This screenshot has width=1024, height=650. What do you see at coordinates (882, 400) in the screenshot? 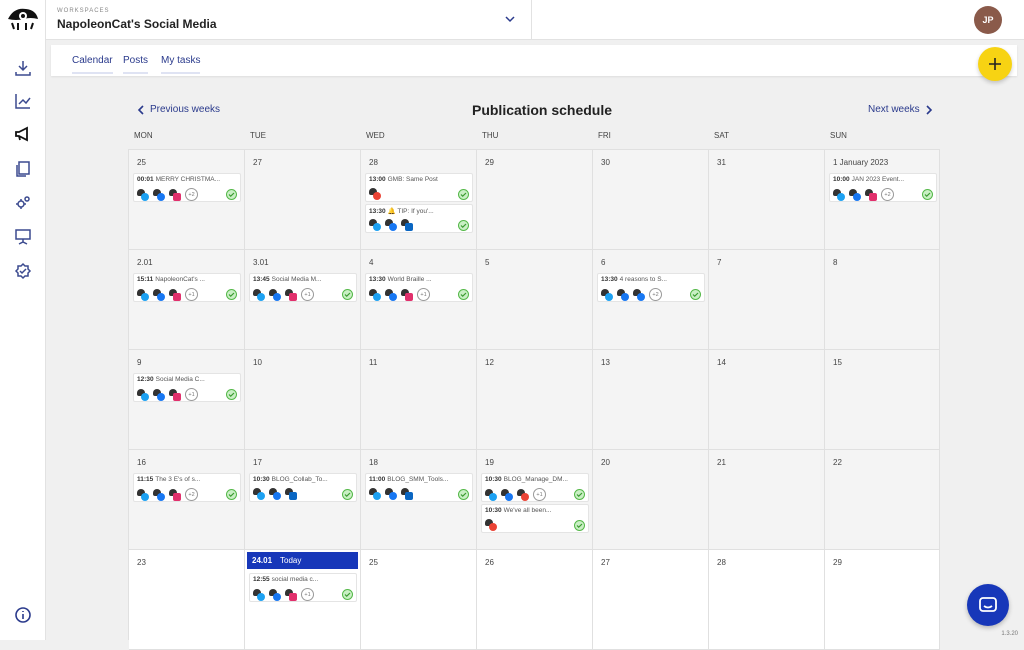
I see `calendar-day-cell: 15` at bounding box center [882, 400].